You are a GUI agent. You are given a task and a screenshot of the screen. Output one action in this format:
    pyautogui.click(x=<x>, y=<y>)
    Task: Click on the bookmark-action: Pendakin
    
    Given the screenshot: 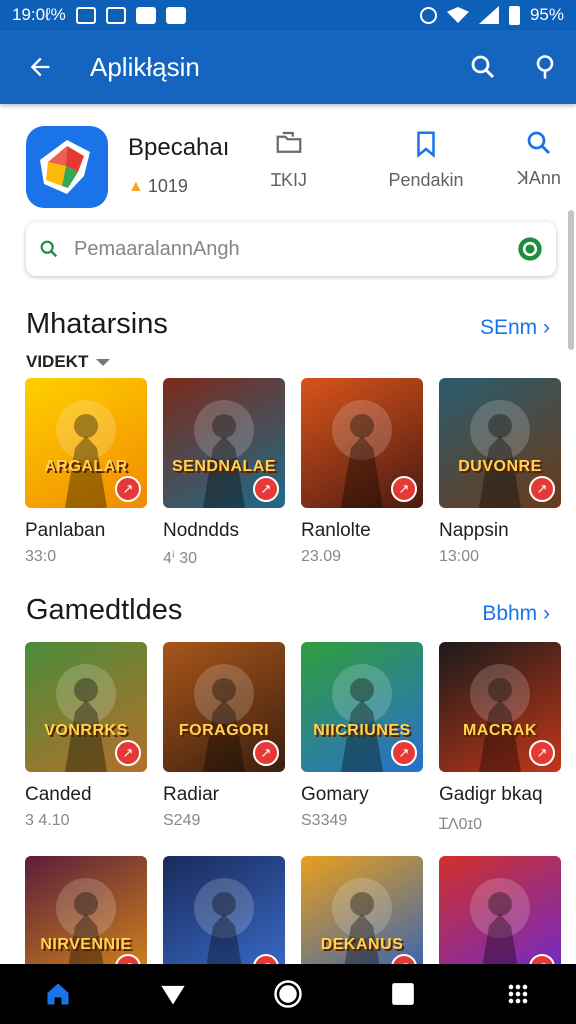 What is the action you would take?
    pyautogui.click(x=426, y=159)
    